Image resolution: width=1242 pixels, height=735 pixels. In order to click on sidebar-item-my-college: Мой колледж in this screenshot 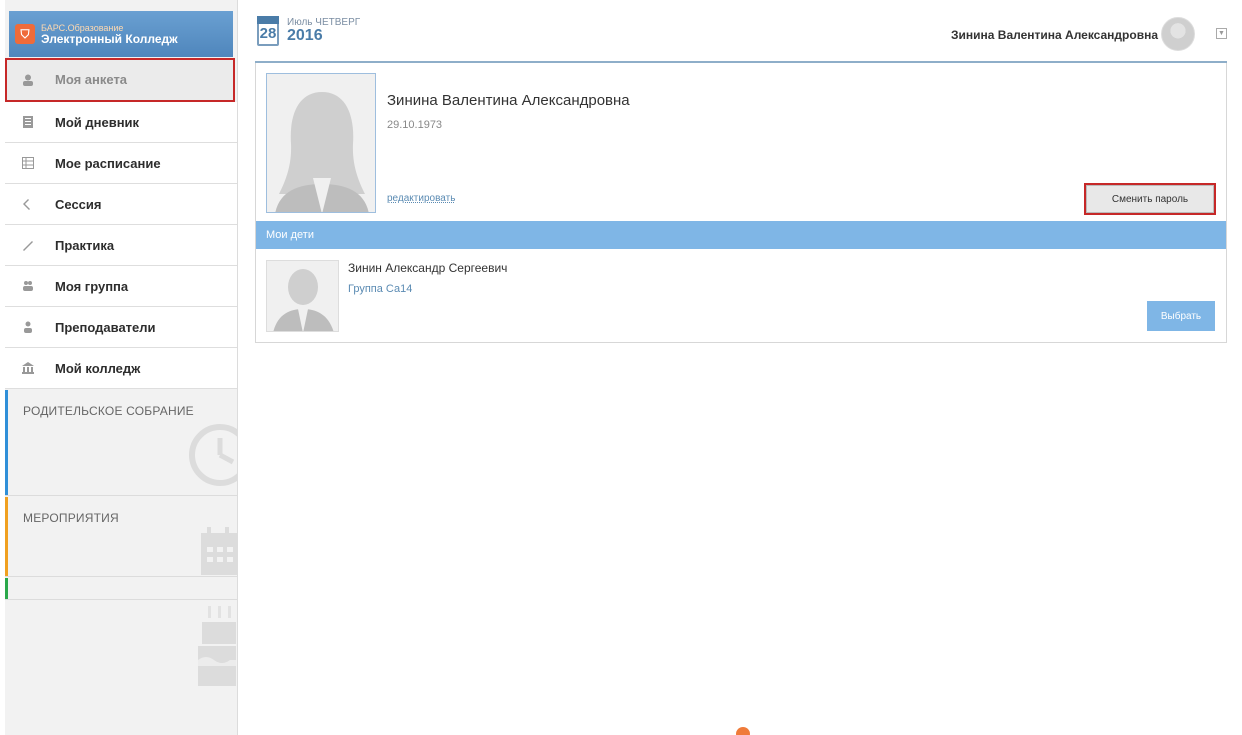, I will do `click(121, 368)`.